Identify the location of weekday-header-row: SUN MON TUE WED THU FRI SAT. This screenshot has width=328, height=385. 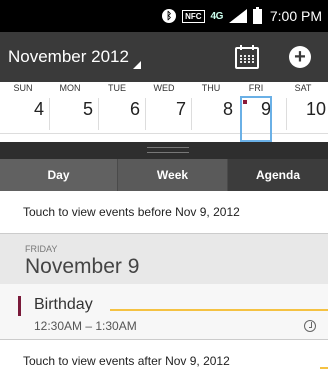
(164, 89).